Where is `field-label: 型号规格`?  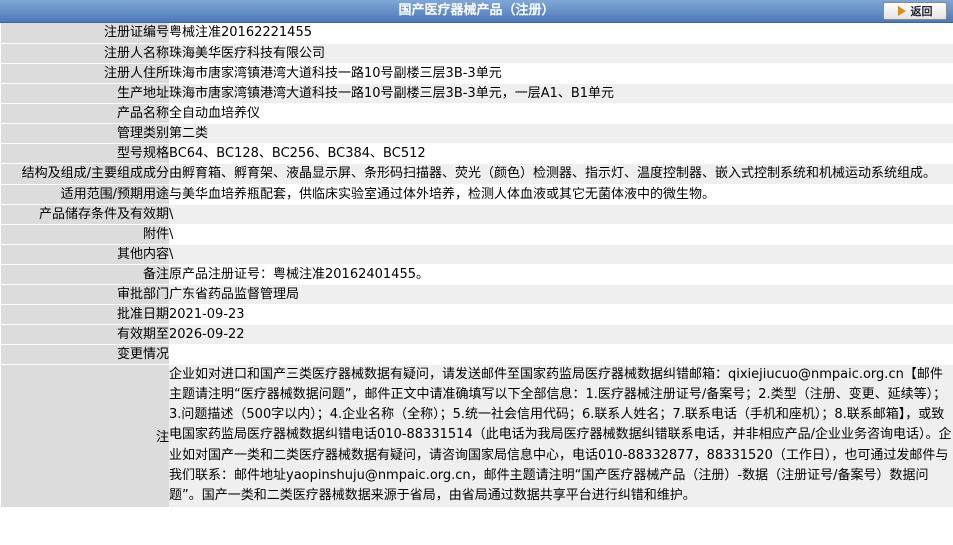
field-label: 型号规格 is located at coordinates (85, 153).